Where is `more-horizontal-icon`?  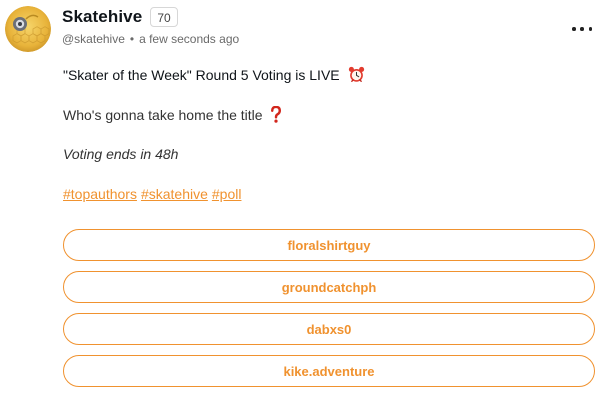 more-horizontal-icon is located at coordinates (574, 29).